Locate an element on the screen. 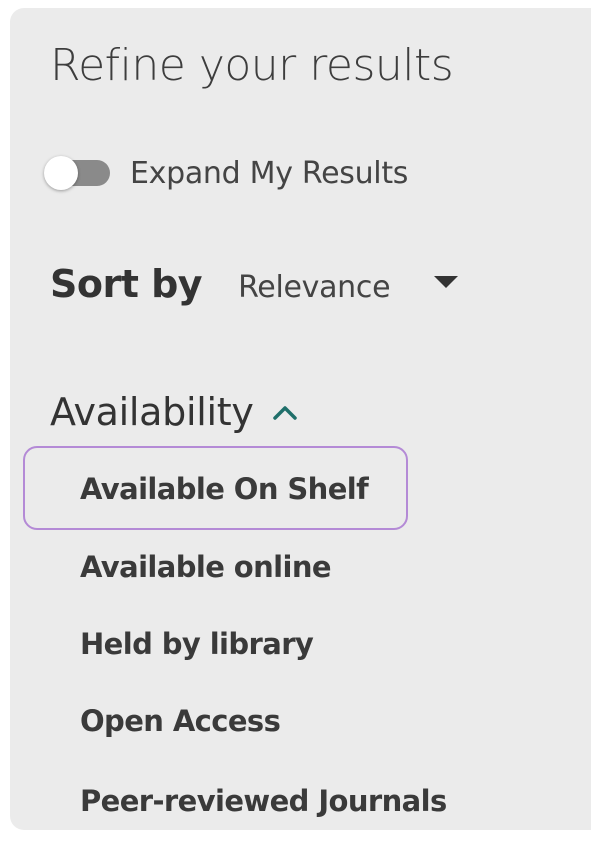 The height and width of the screenshot is (852, 591). sort-select: Relevance is located at coordinates (348, 287).